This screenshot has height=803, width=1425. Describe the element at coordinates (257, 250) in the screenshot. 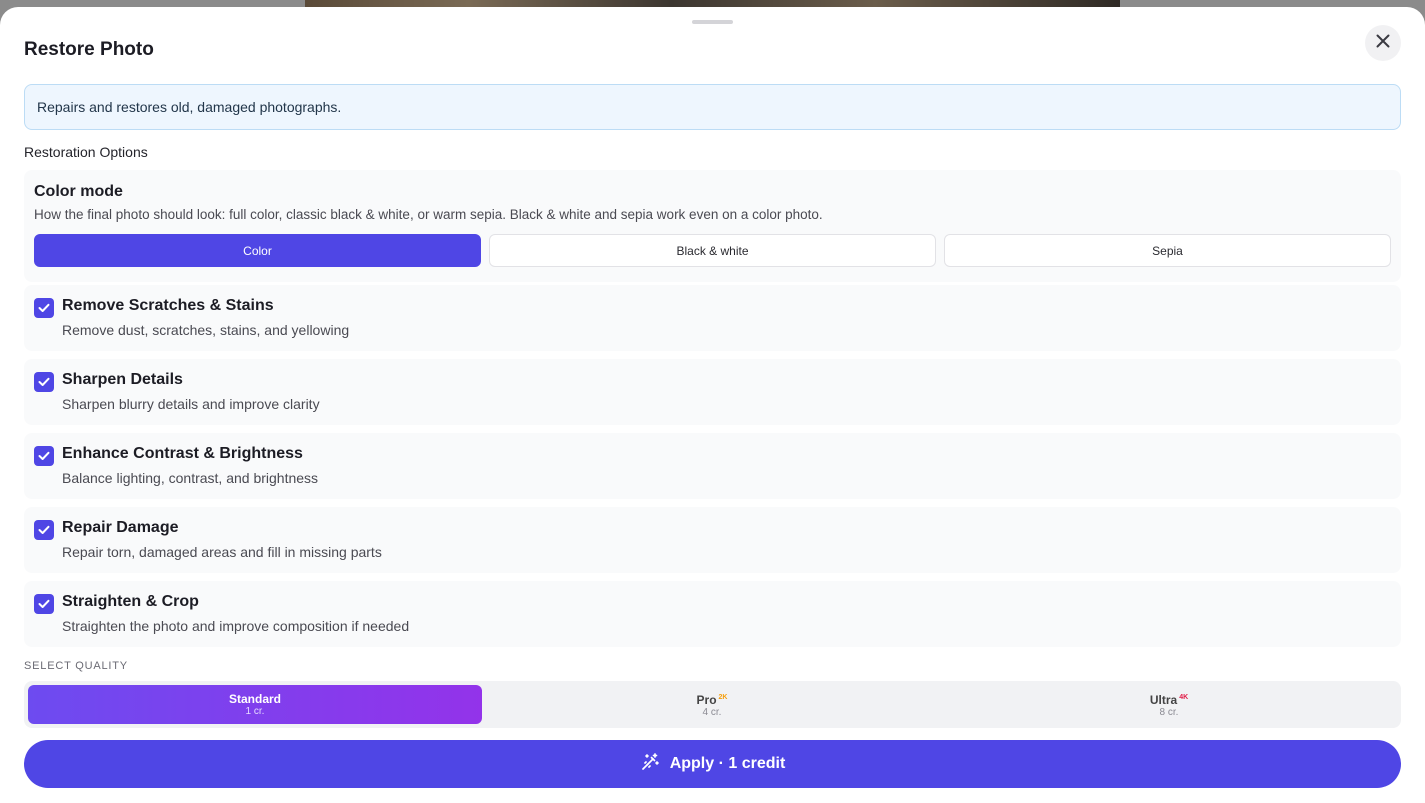

I see `color-mode-color-button: Color` at that location.